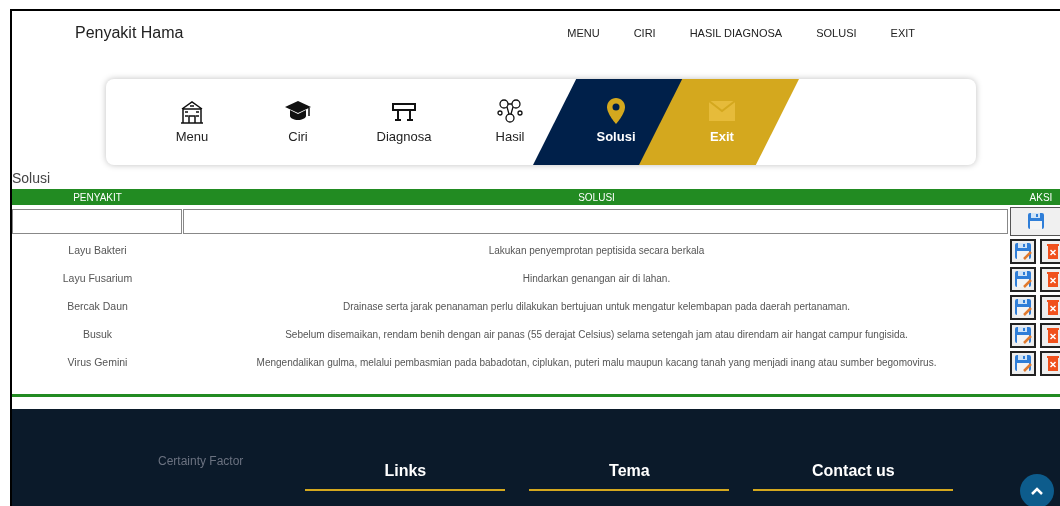 The width and height of the screenshot is (1060, 506). I want to click on nav-link: CIRI, so click(644, 33).